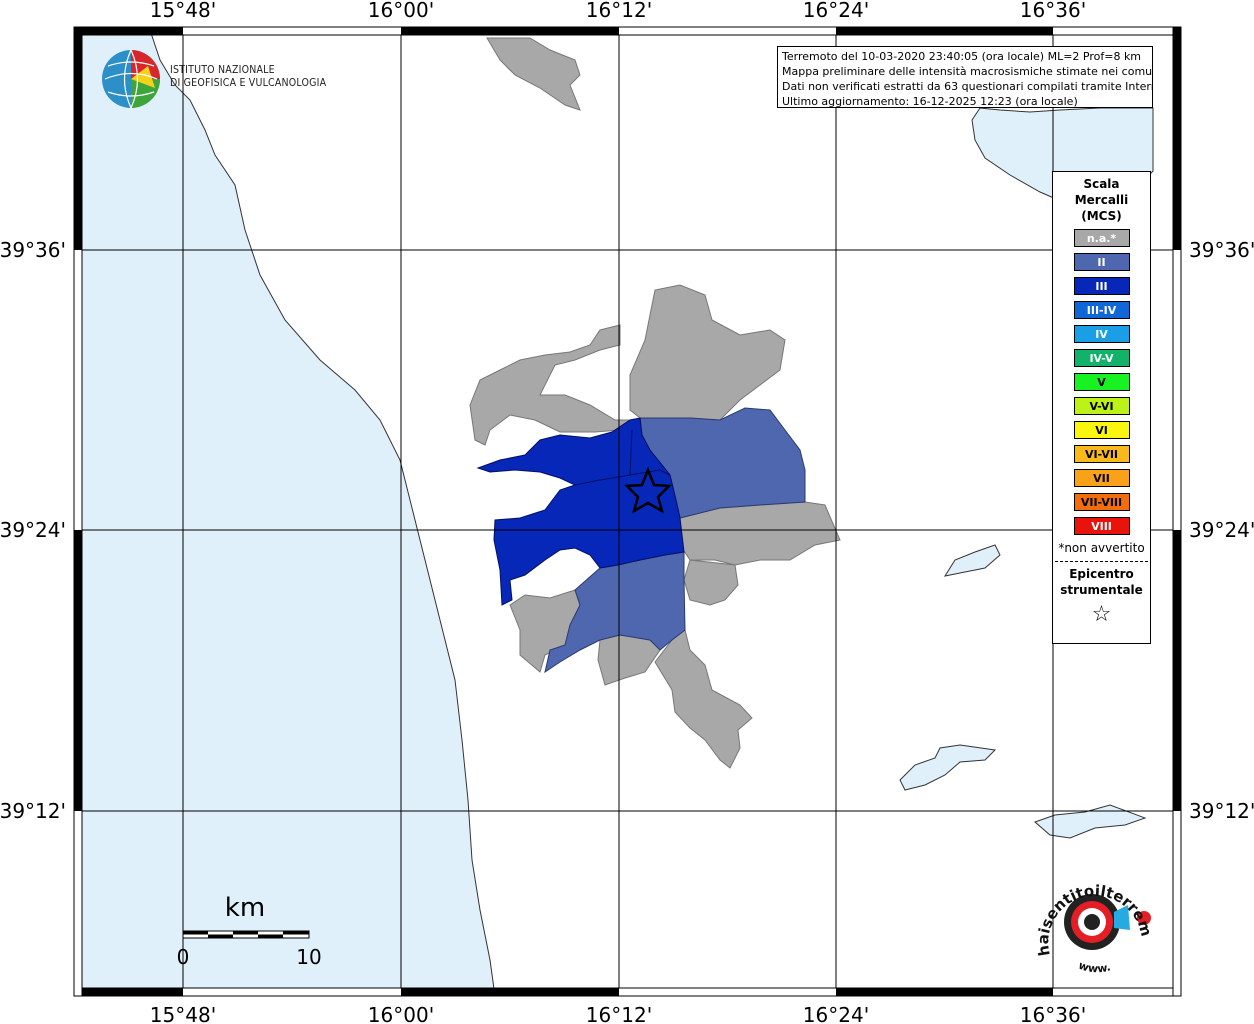 This screenshot has height=1024, width=1254. Describe the element at coordinates (1101, 334) in the screenshot. I see `legend-swatch: IV` at that location.